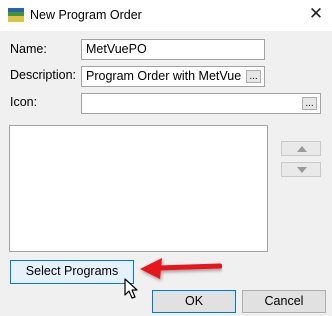 The image size is (332, 316). I want to click on red-arrow-annotation, so click(181, 268).